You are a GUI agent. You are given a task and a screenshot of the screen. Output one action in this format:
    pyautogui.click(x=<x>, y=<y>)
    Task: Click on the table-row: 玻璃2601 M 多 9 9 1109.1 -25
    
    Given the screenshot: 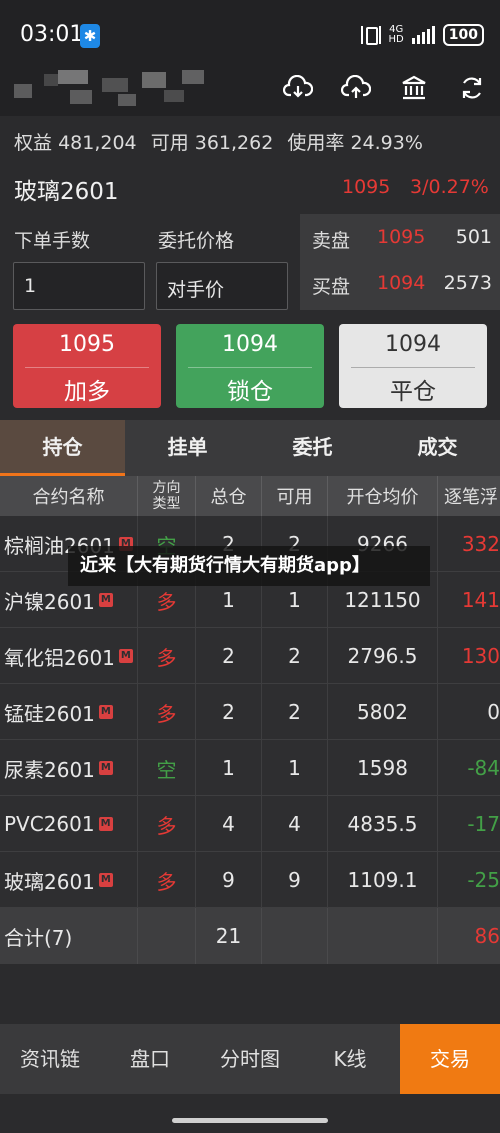 What is the action you would take?
    pyautogui.click(x=250, y=880)
    